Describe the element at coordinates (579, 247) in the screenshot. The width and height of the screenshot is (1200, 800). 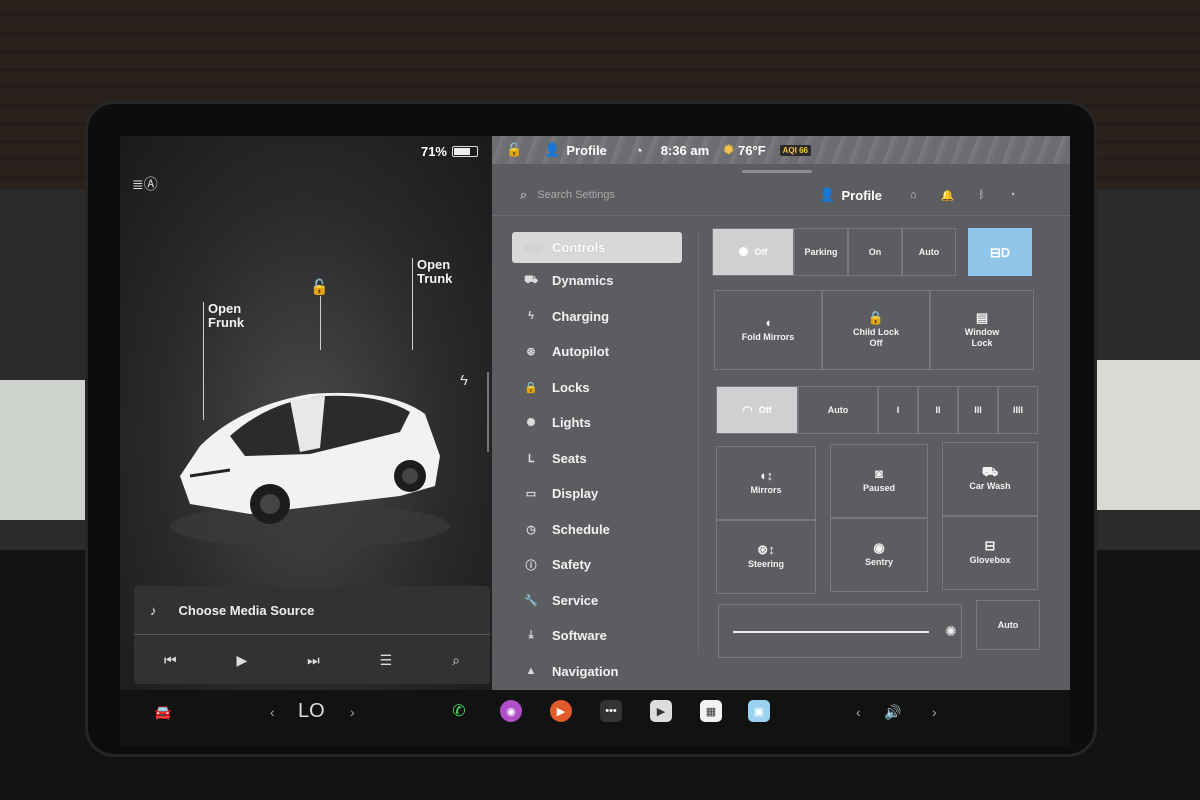
I see `nav-item-label: Controls` at that location.